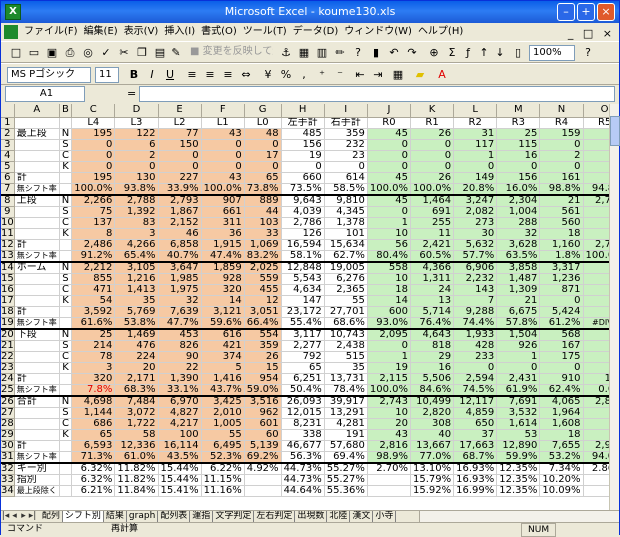 The width and height of the screenshot is (620, 537). Describe the element at coordinates (432, 390) in the screenshot. I see `cell: 84.6%` at that location.